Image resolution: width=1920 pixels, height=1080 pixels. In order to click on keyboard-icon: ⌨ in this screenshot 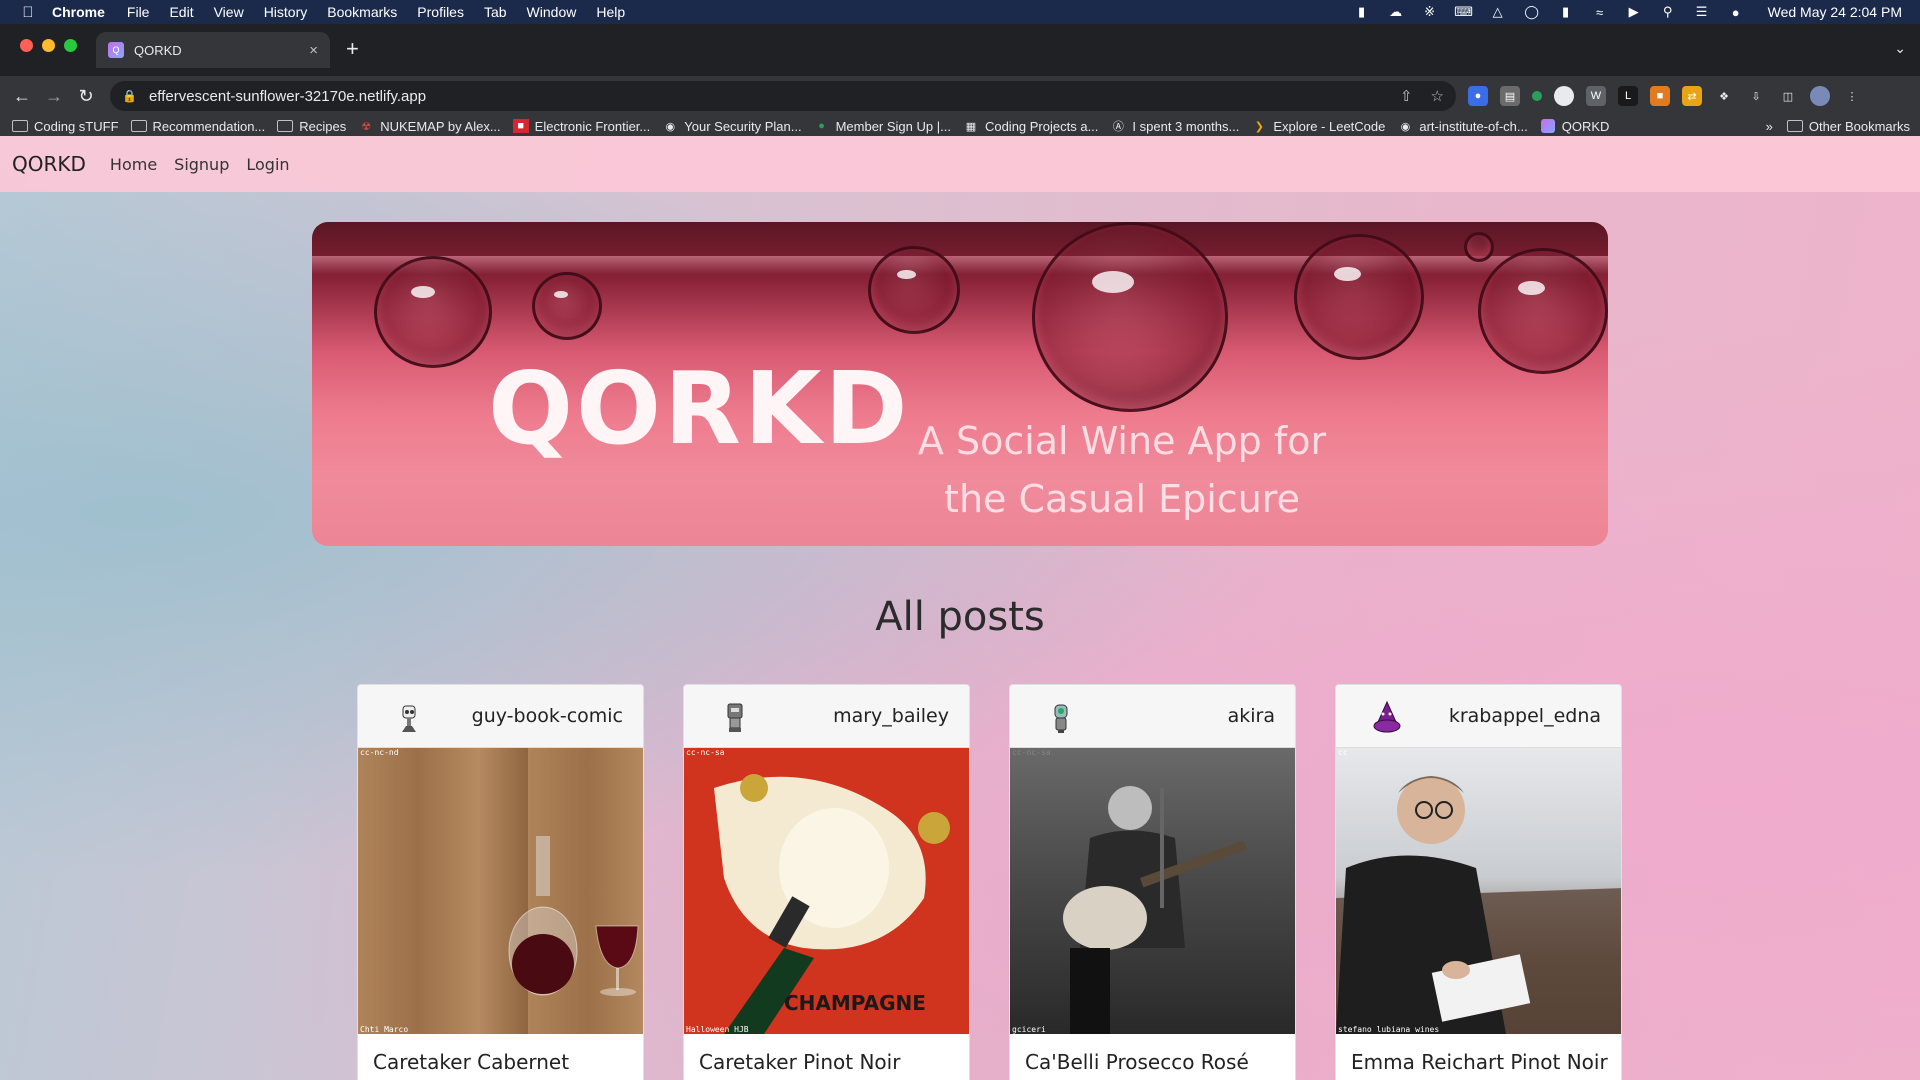, I will do `click(1463, 11)`.